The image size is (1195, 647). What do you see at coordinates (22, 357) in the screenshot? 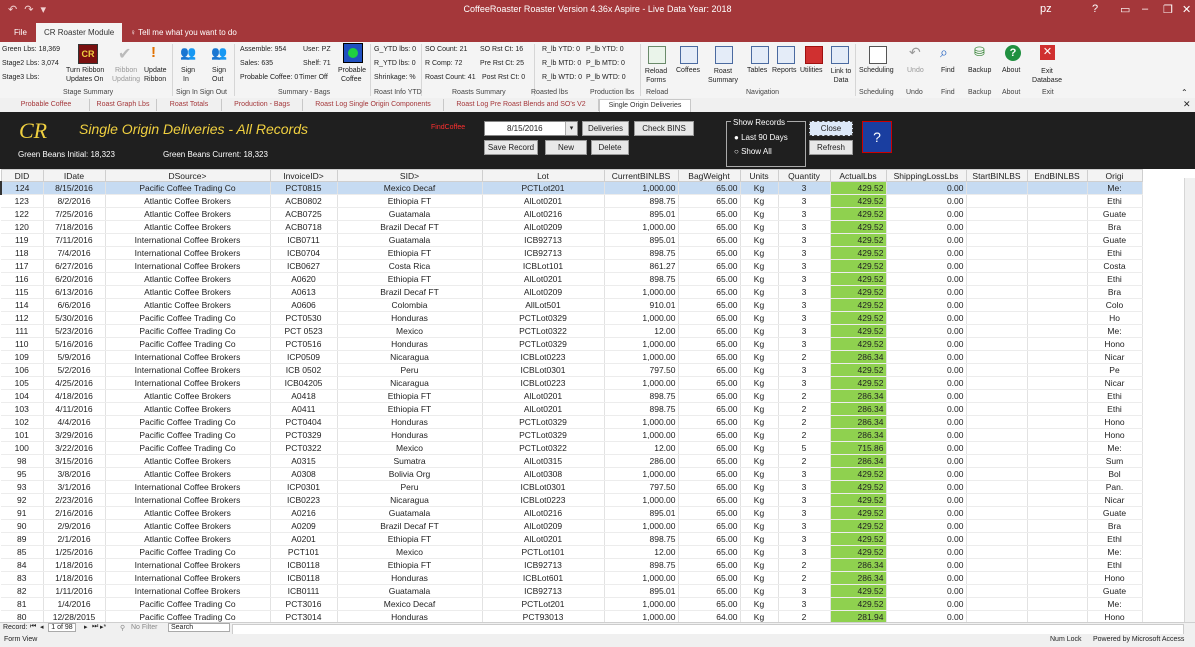
I see `table-cell: 109` at bounding box center [22, 357].